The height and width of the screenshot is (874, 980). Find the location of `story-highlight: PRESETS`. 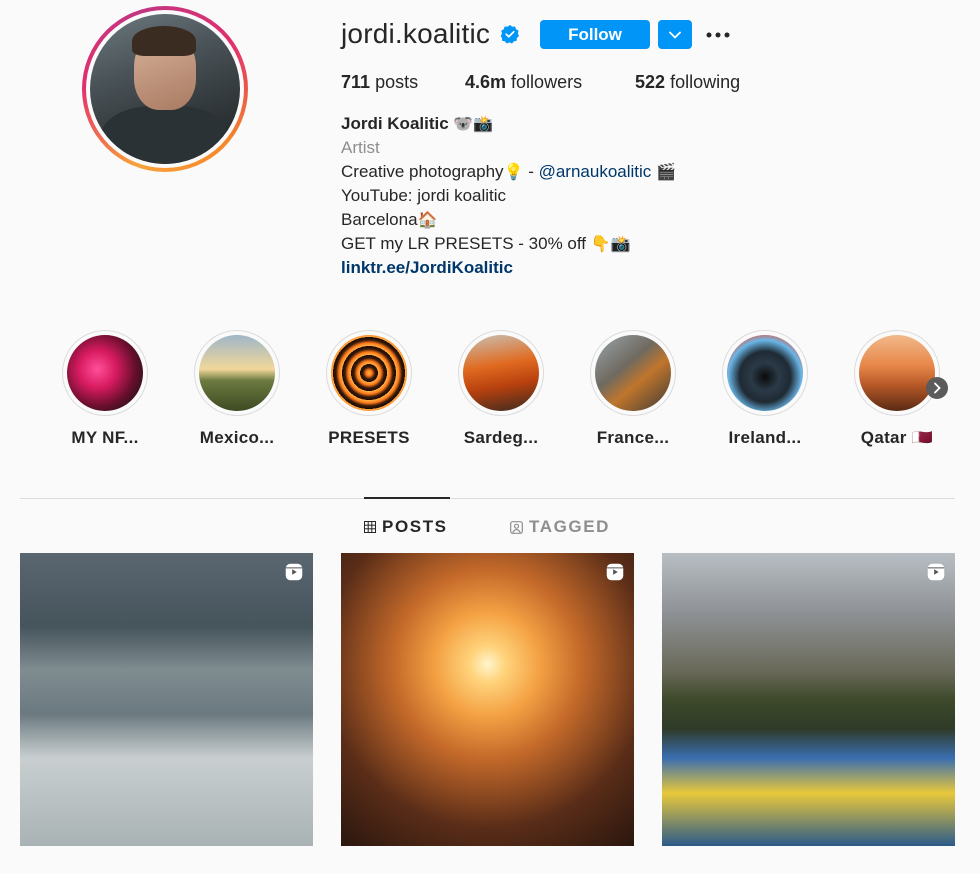

story-highlight: PRESETS is located at coordinates (369, 389).